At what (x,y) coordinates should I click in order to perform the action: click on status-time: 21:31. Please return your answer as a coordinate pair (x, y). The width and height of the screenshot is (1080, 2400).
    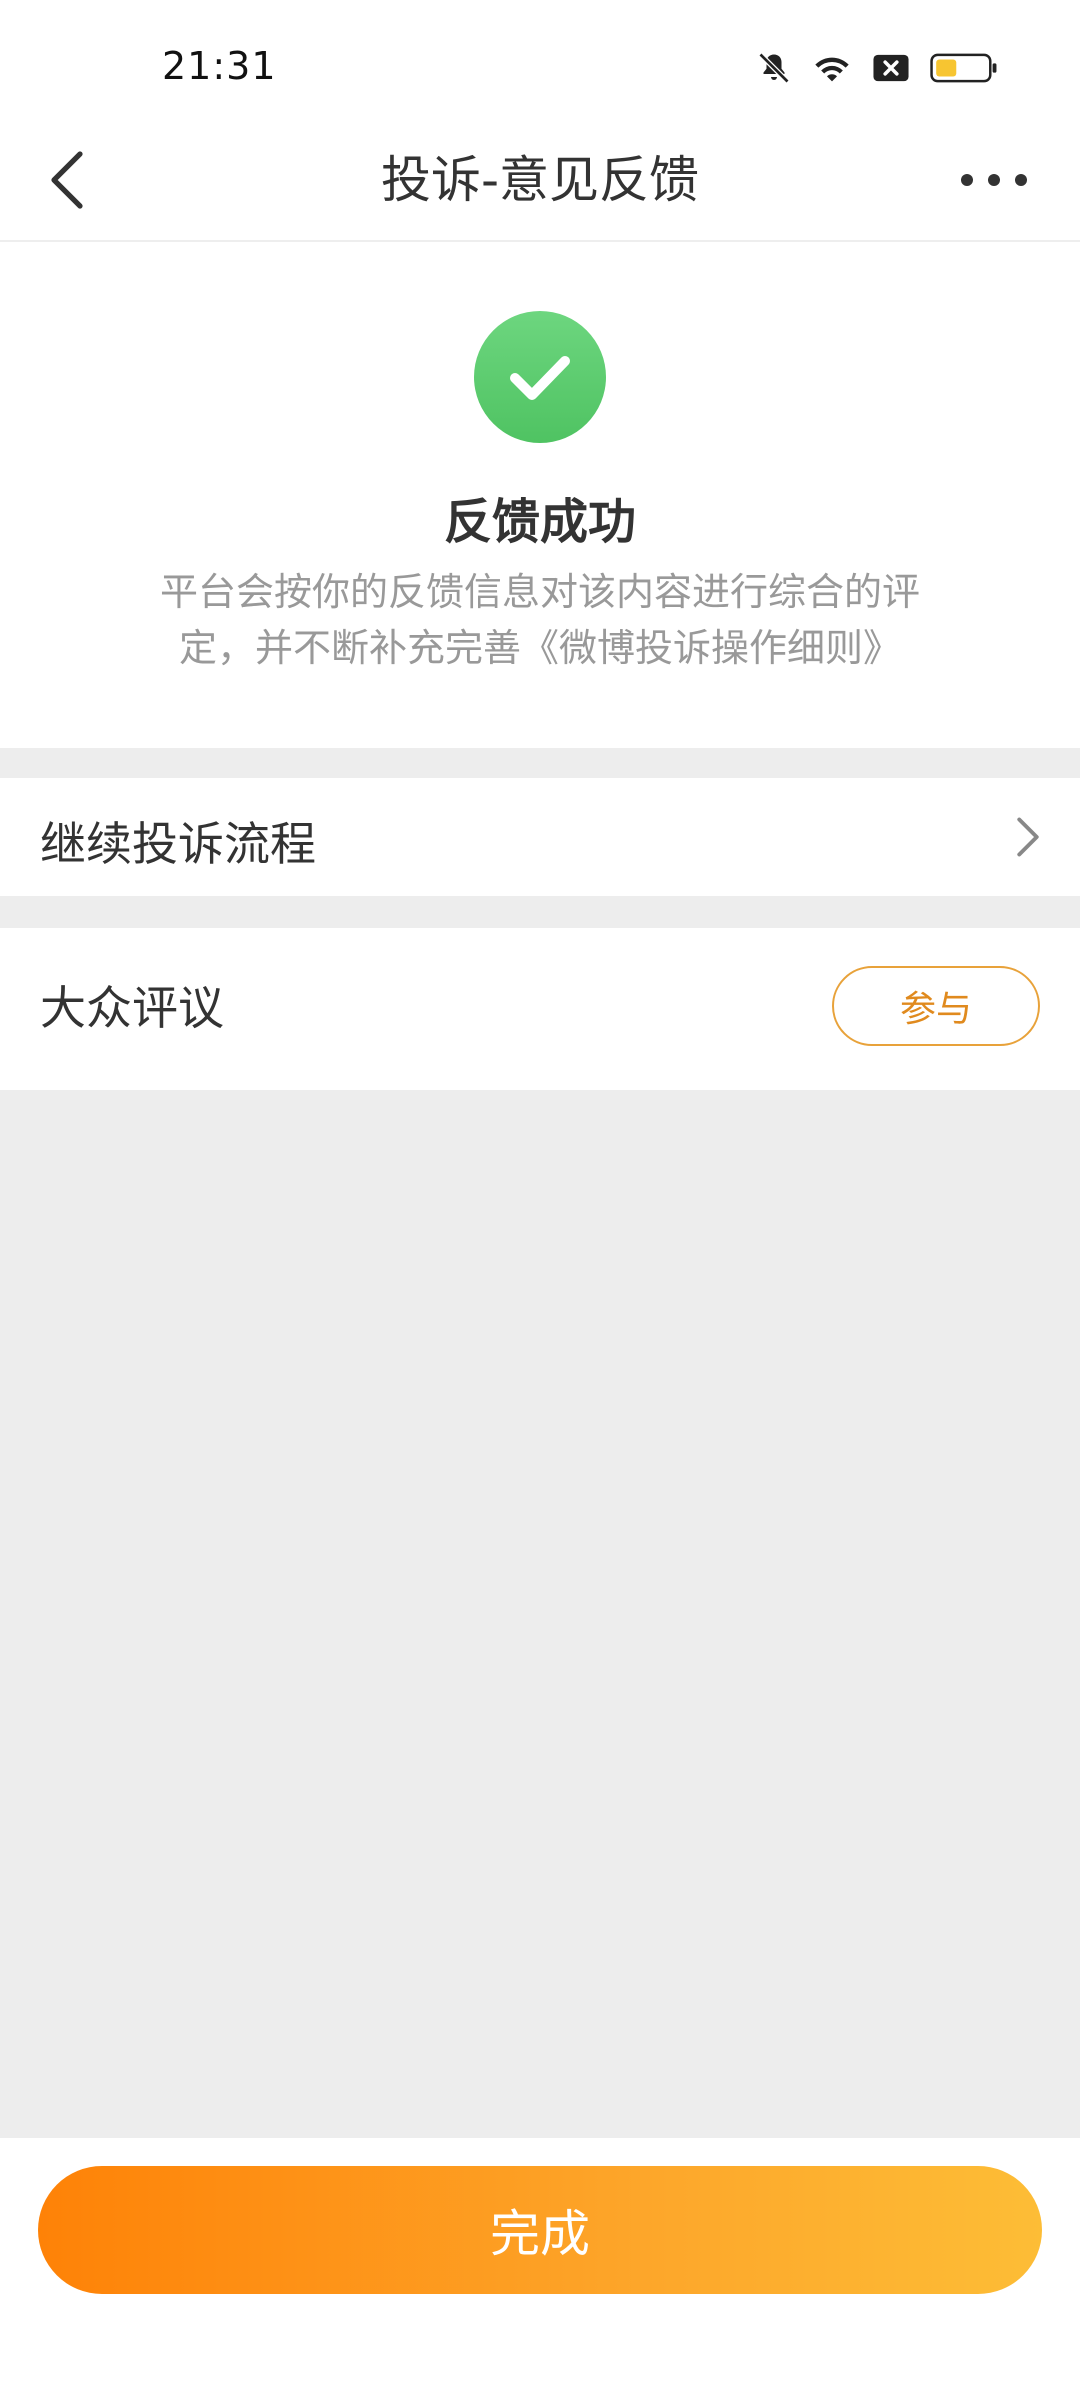
    Looking at the image, I should click on (219, 66).